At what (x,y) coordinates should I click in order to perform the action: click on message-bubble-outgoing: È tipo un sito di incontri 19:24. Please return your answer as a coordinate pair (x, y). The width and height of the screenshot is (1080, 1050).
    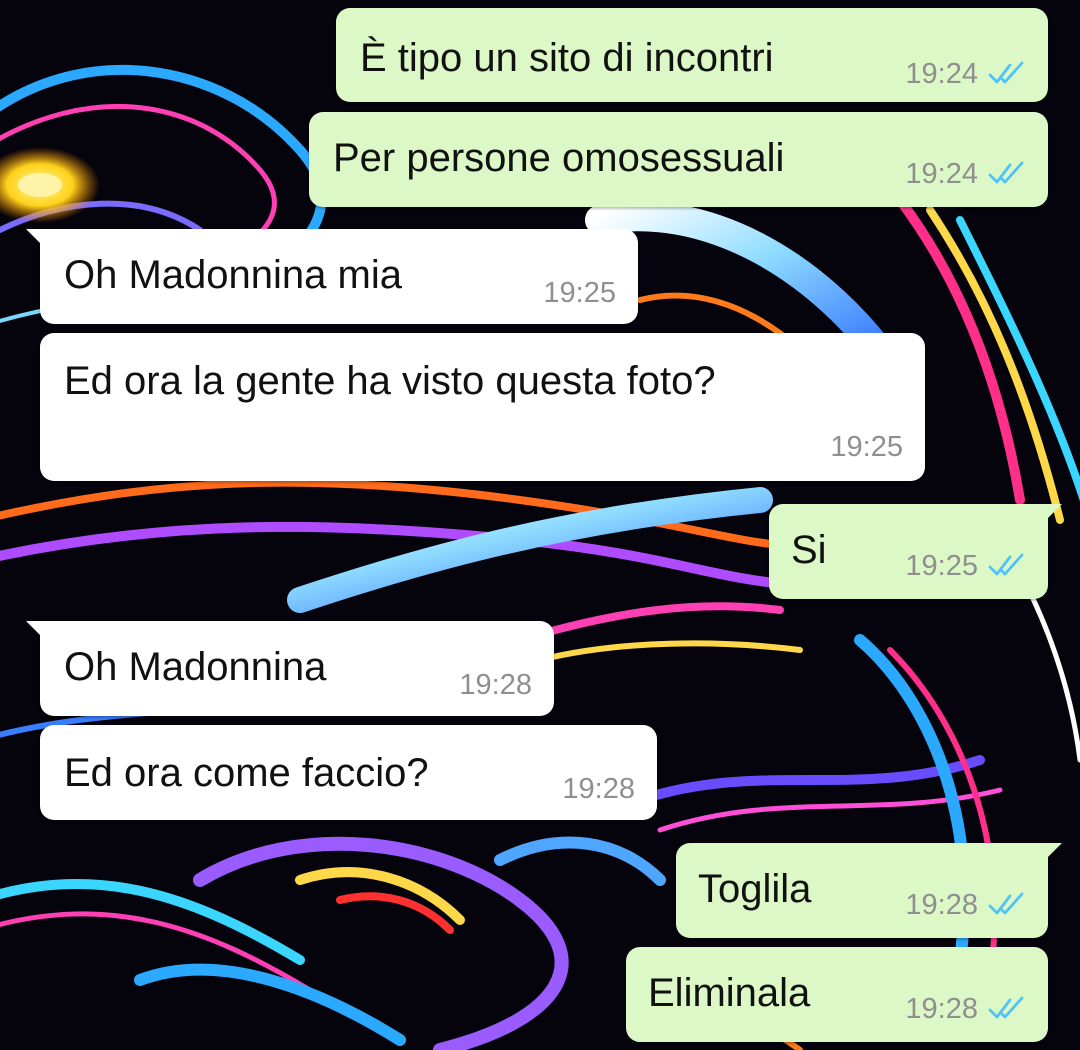
    Looking at the image, I should click on (692, 55).